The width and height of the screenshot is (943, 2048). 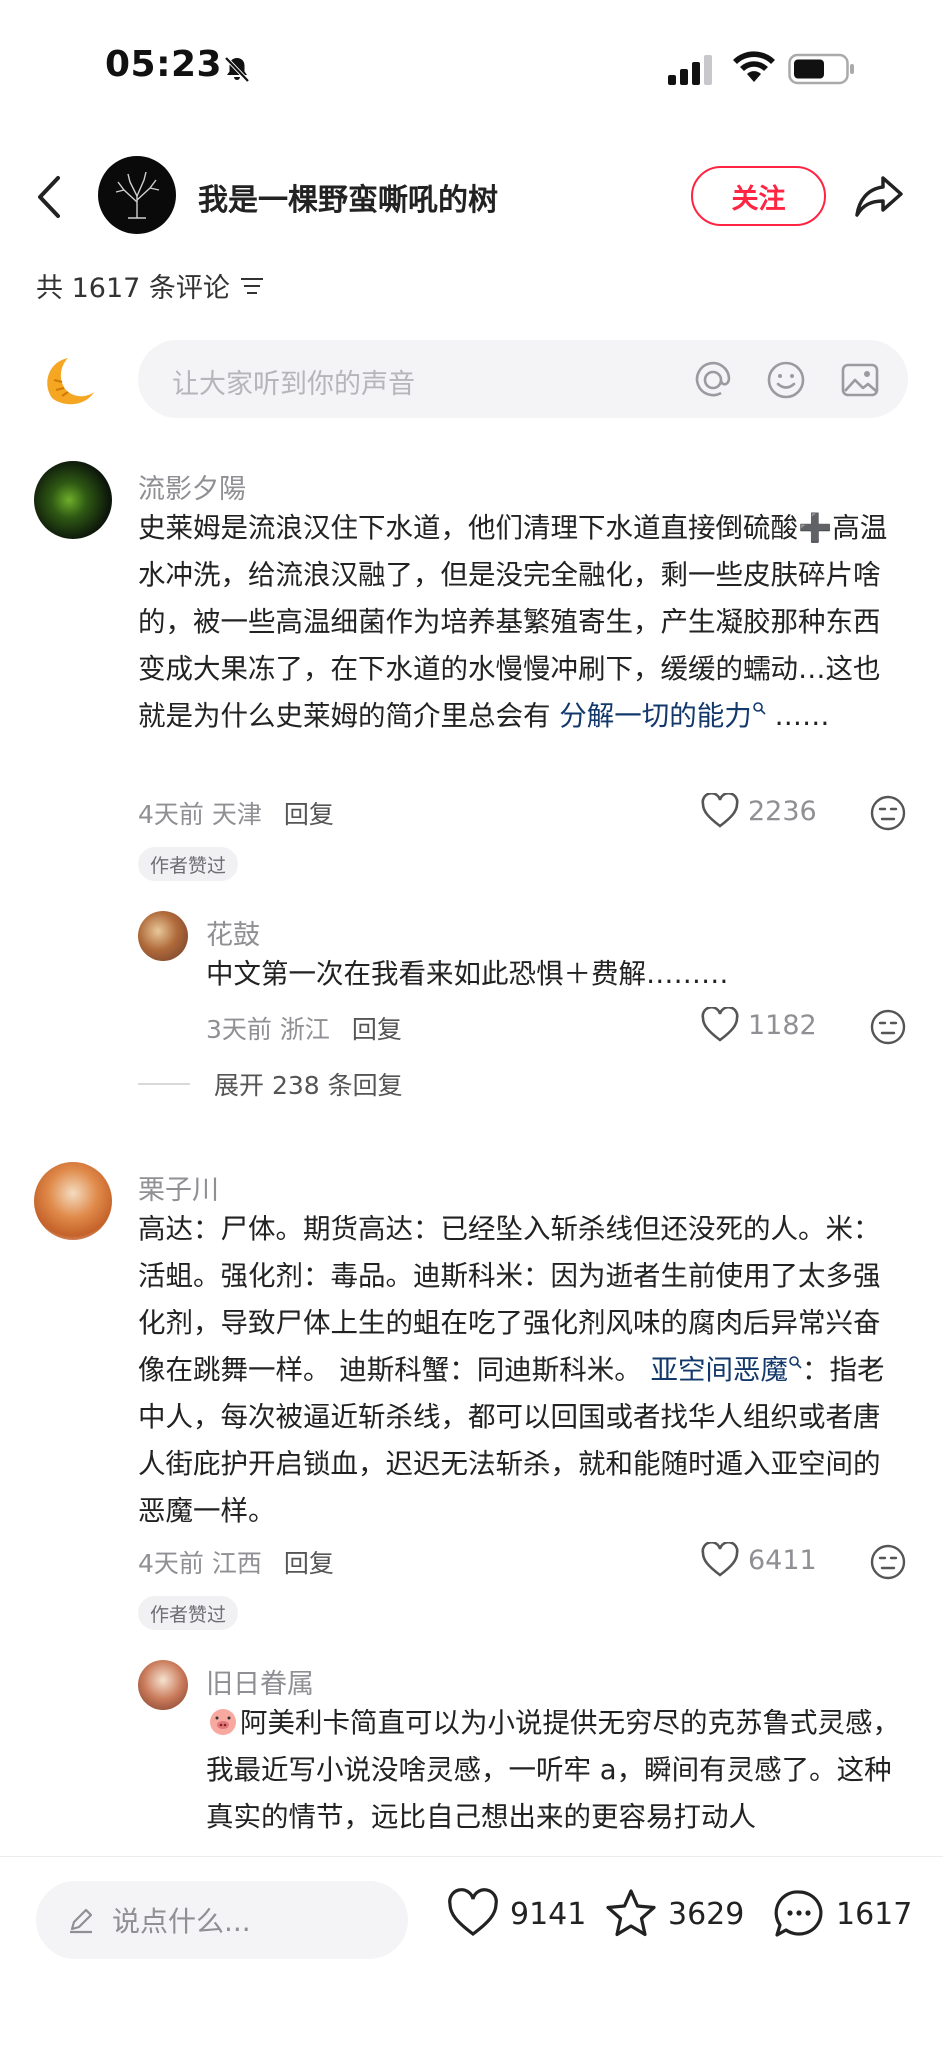 I want to click on note-like-count: 9141, so click(x=548, y=1914).